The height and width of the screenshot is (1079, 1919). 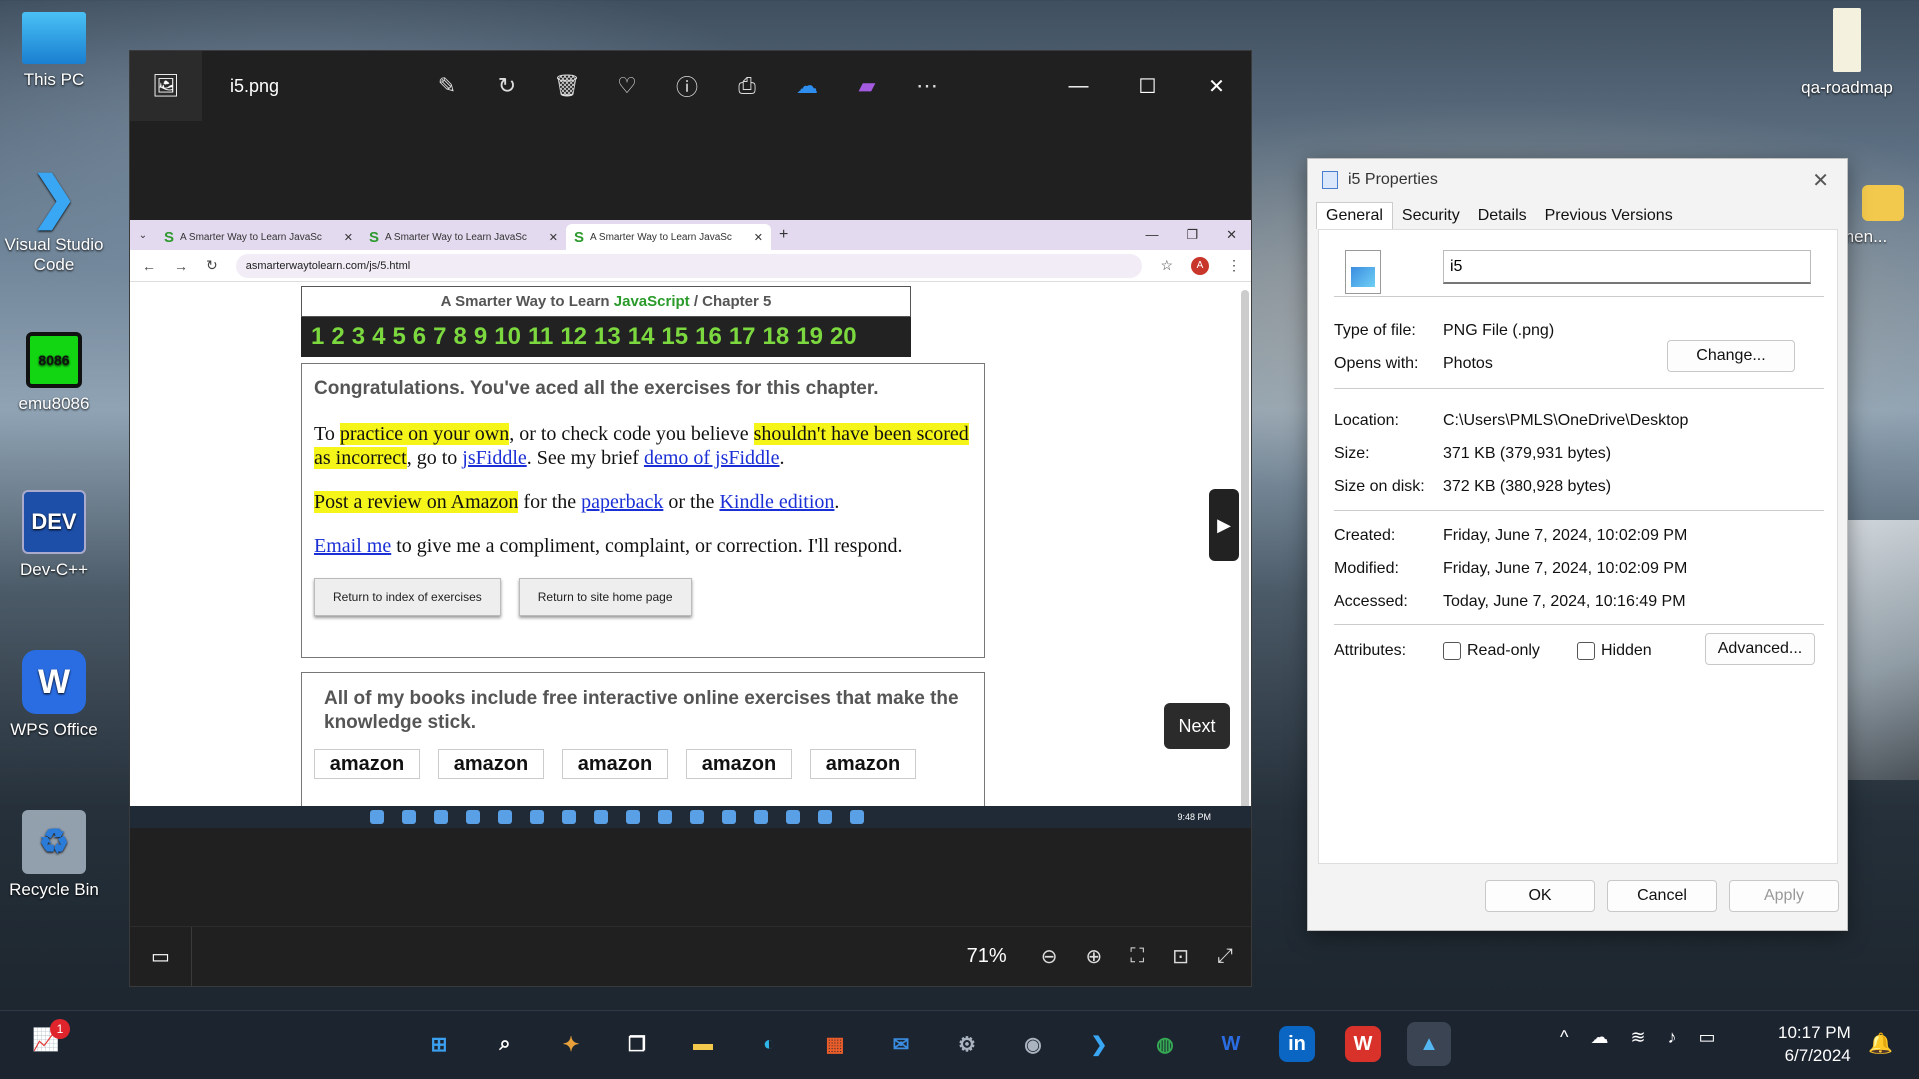 What do you see at coordinates (419, 337) in the screenshot?
I see `chapter-link: 6` at bounding box center [419, 337].